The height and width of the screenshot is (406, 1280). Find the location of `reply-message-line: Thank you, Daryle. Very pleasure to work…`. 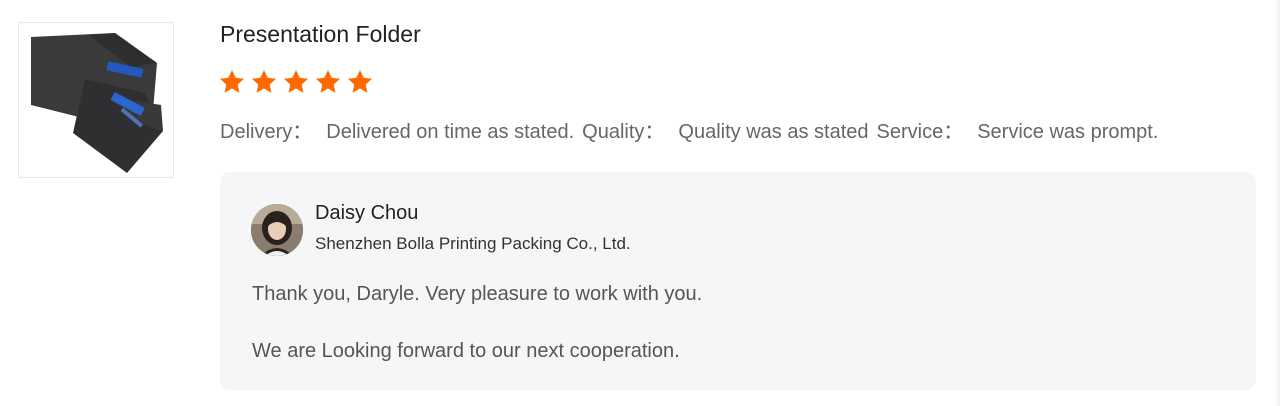

reply-message-line: Thank you, Daryle. Very pleasure to work… is located at coordinates (477, 294).